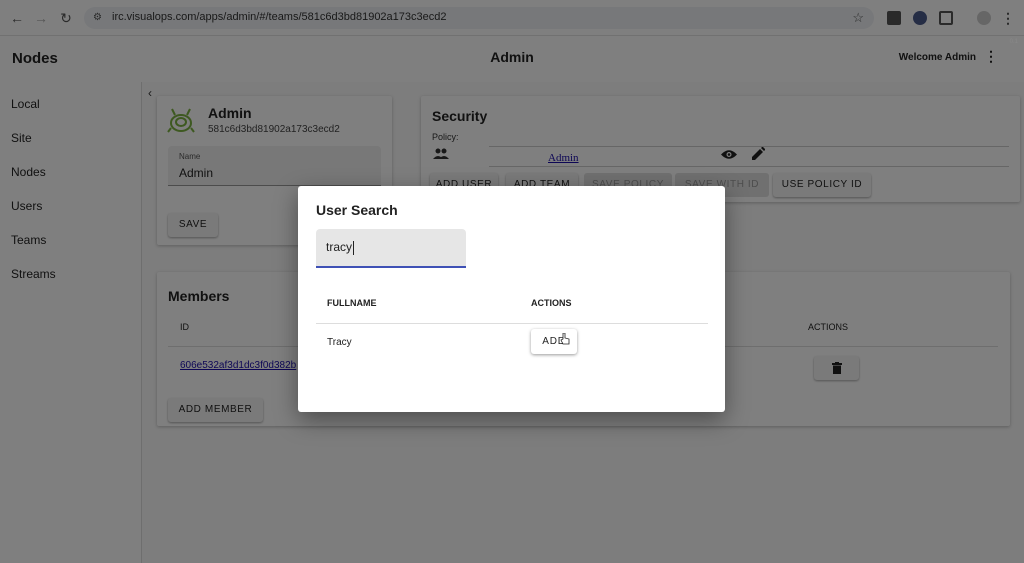  Describe the element at coordinates (357, 210) in the screenshot. I see `dialog-title: User Search` at that location.